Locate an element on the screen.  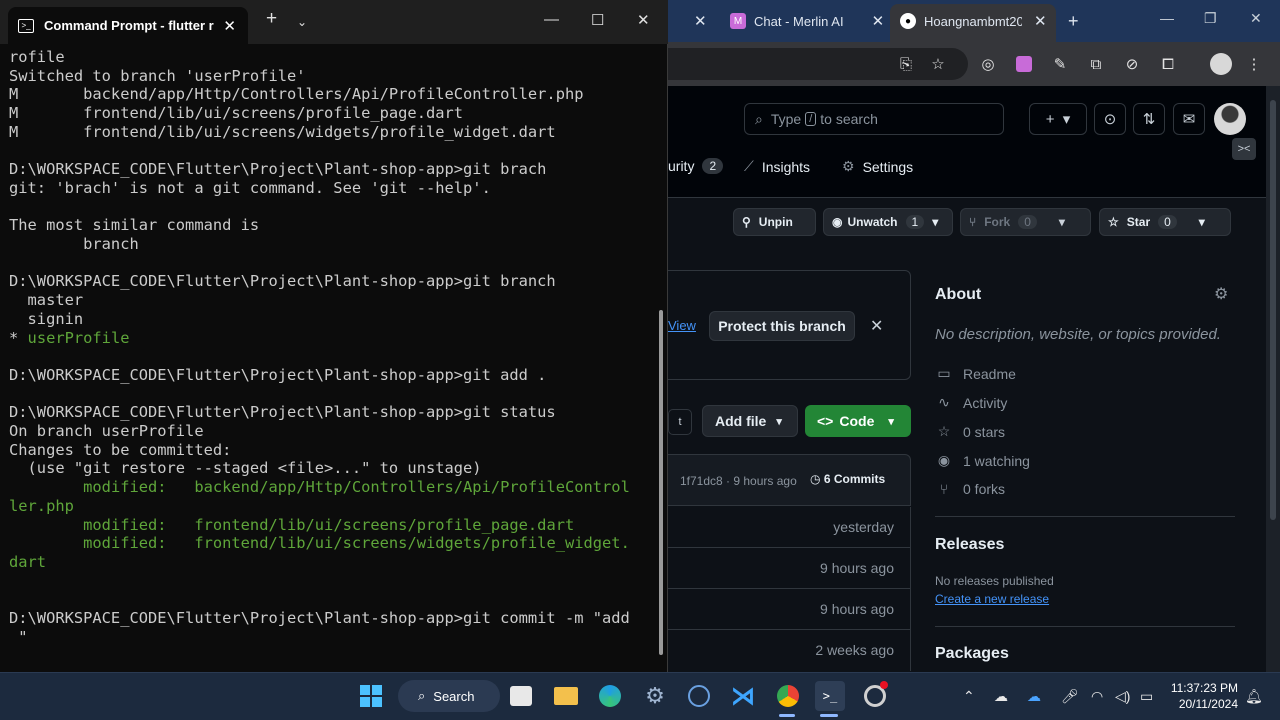
file-row: yesterday is located at coordinates (789, 527).